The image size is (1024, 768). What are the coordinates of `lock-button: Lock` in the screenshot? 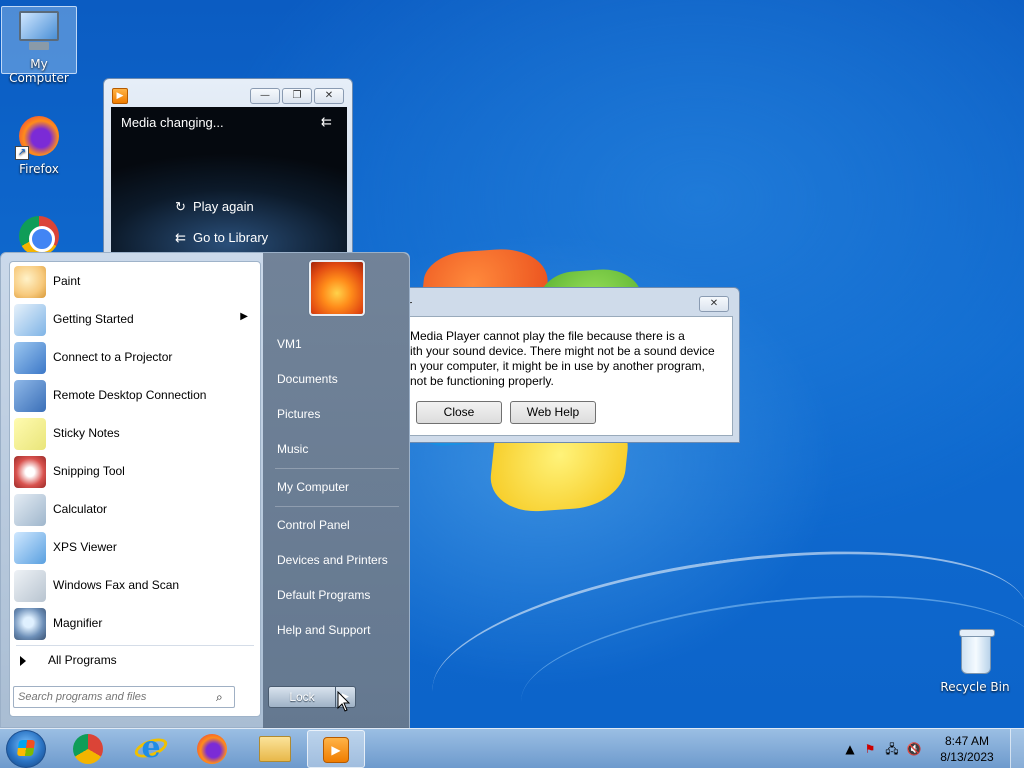 It's located at (302, 697).